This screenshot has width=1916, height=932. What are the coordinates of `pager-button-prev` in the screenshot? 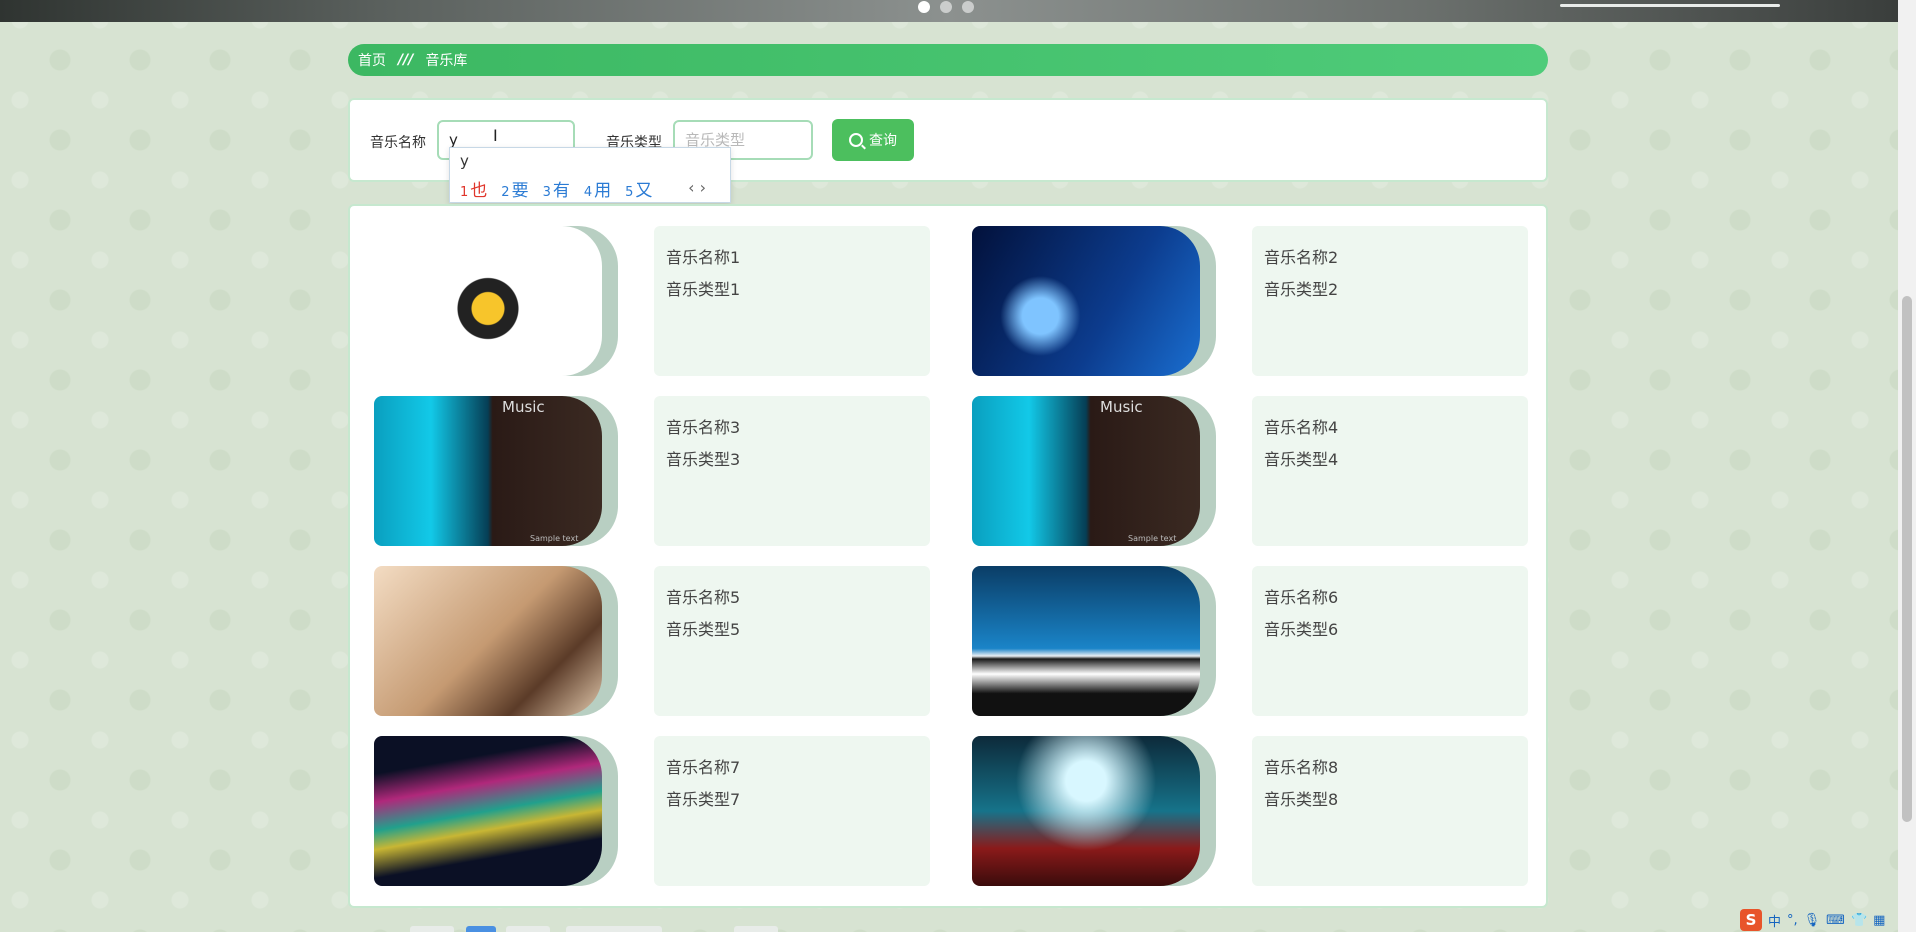 It's located at (432, 929).